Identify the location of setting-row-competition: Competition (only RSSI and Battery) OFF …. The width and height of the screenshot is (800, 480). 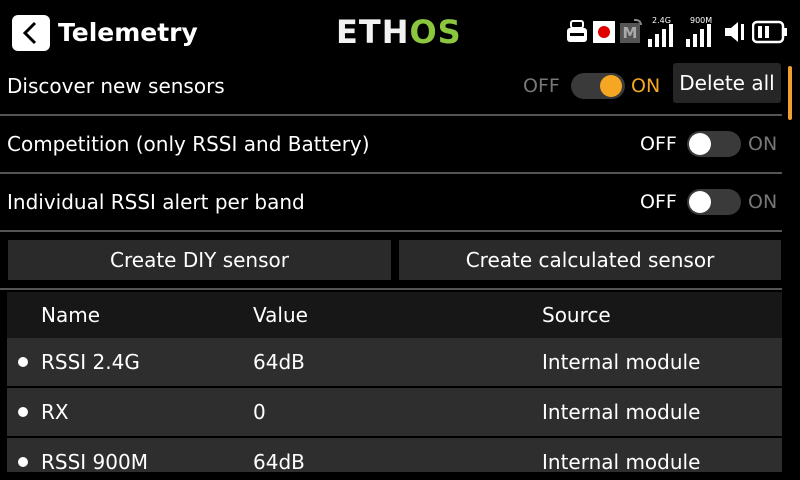
(391, 145).